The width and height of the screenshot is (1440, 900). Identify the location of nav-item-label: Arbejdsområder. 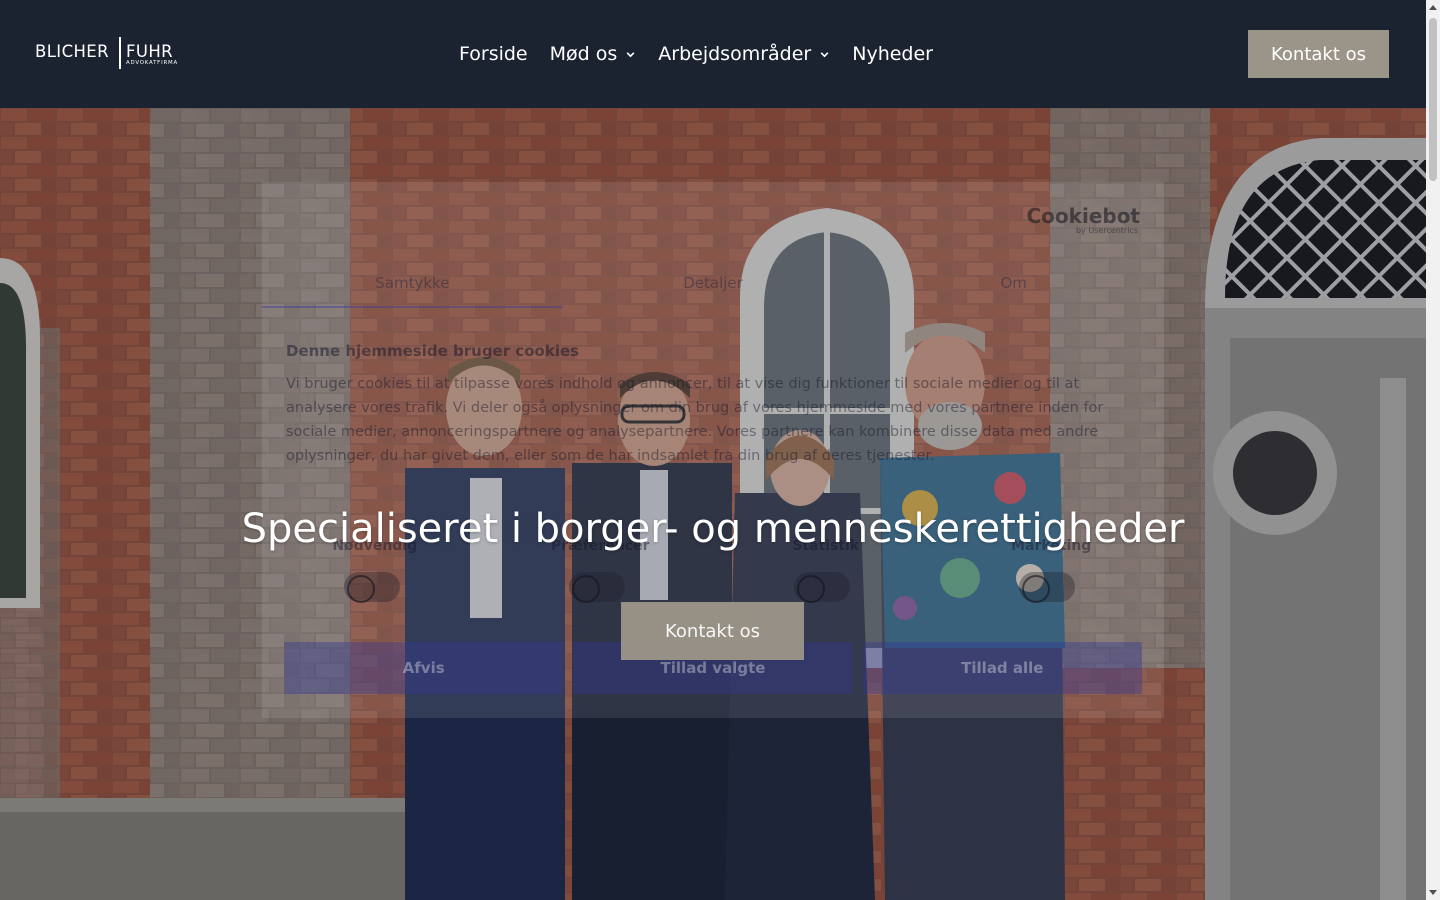
(735, 54).